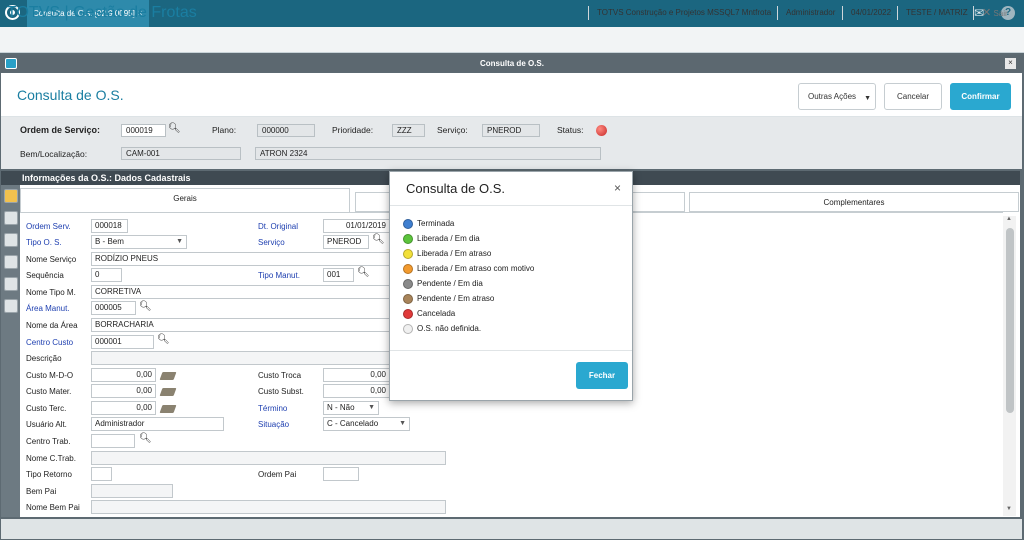  Describe the element at coordinates (181, 153) in the screenshot. I see `asset-field: CAM-001` at that location.